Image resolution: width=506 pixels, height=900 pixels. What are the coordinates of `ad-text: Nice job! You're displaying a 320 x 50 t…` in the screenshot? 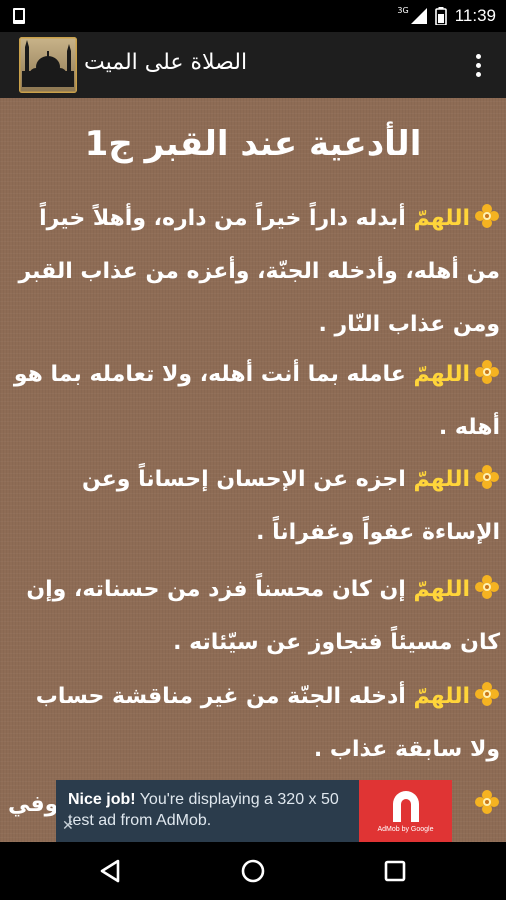 It's located at (212, 810).